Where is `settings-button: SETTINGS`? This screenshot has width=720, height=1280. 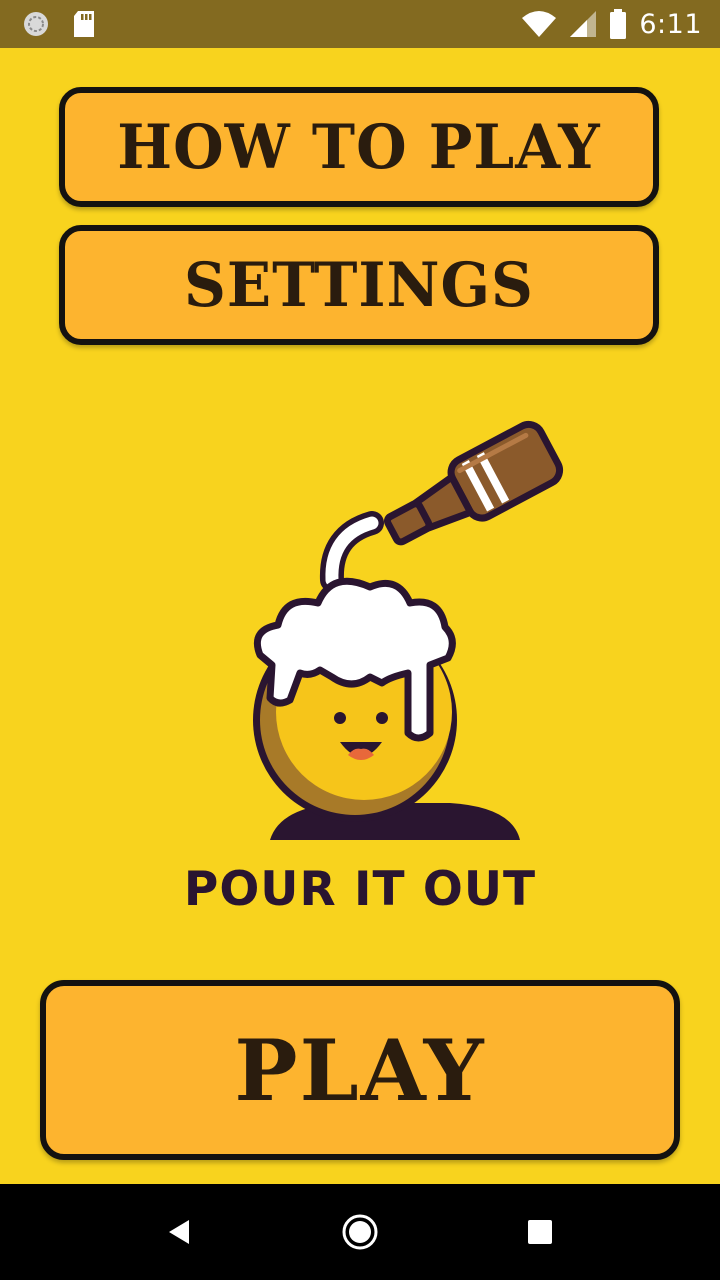
settings-button: SETTINGS is located at coordinates (359, 285).